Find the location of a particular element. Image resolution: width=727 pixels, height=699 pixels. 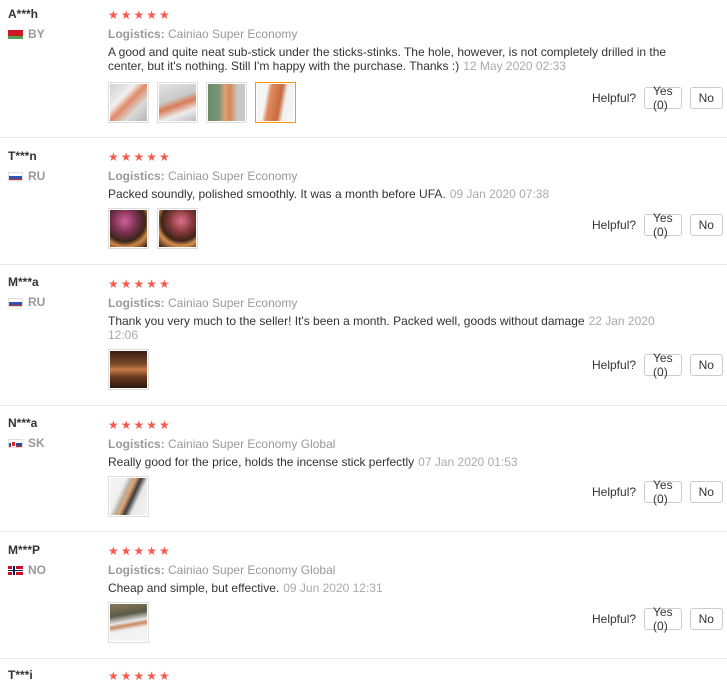

reviewer-country: BY is located at coordinates (26, 34).